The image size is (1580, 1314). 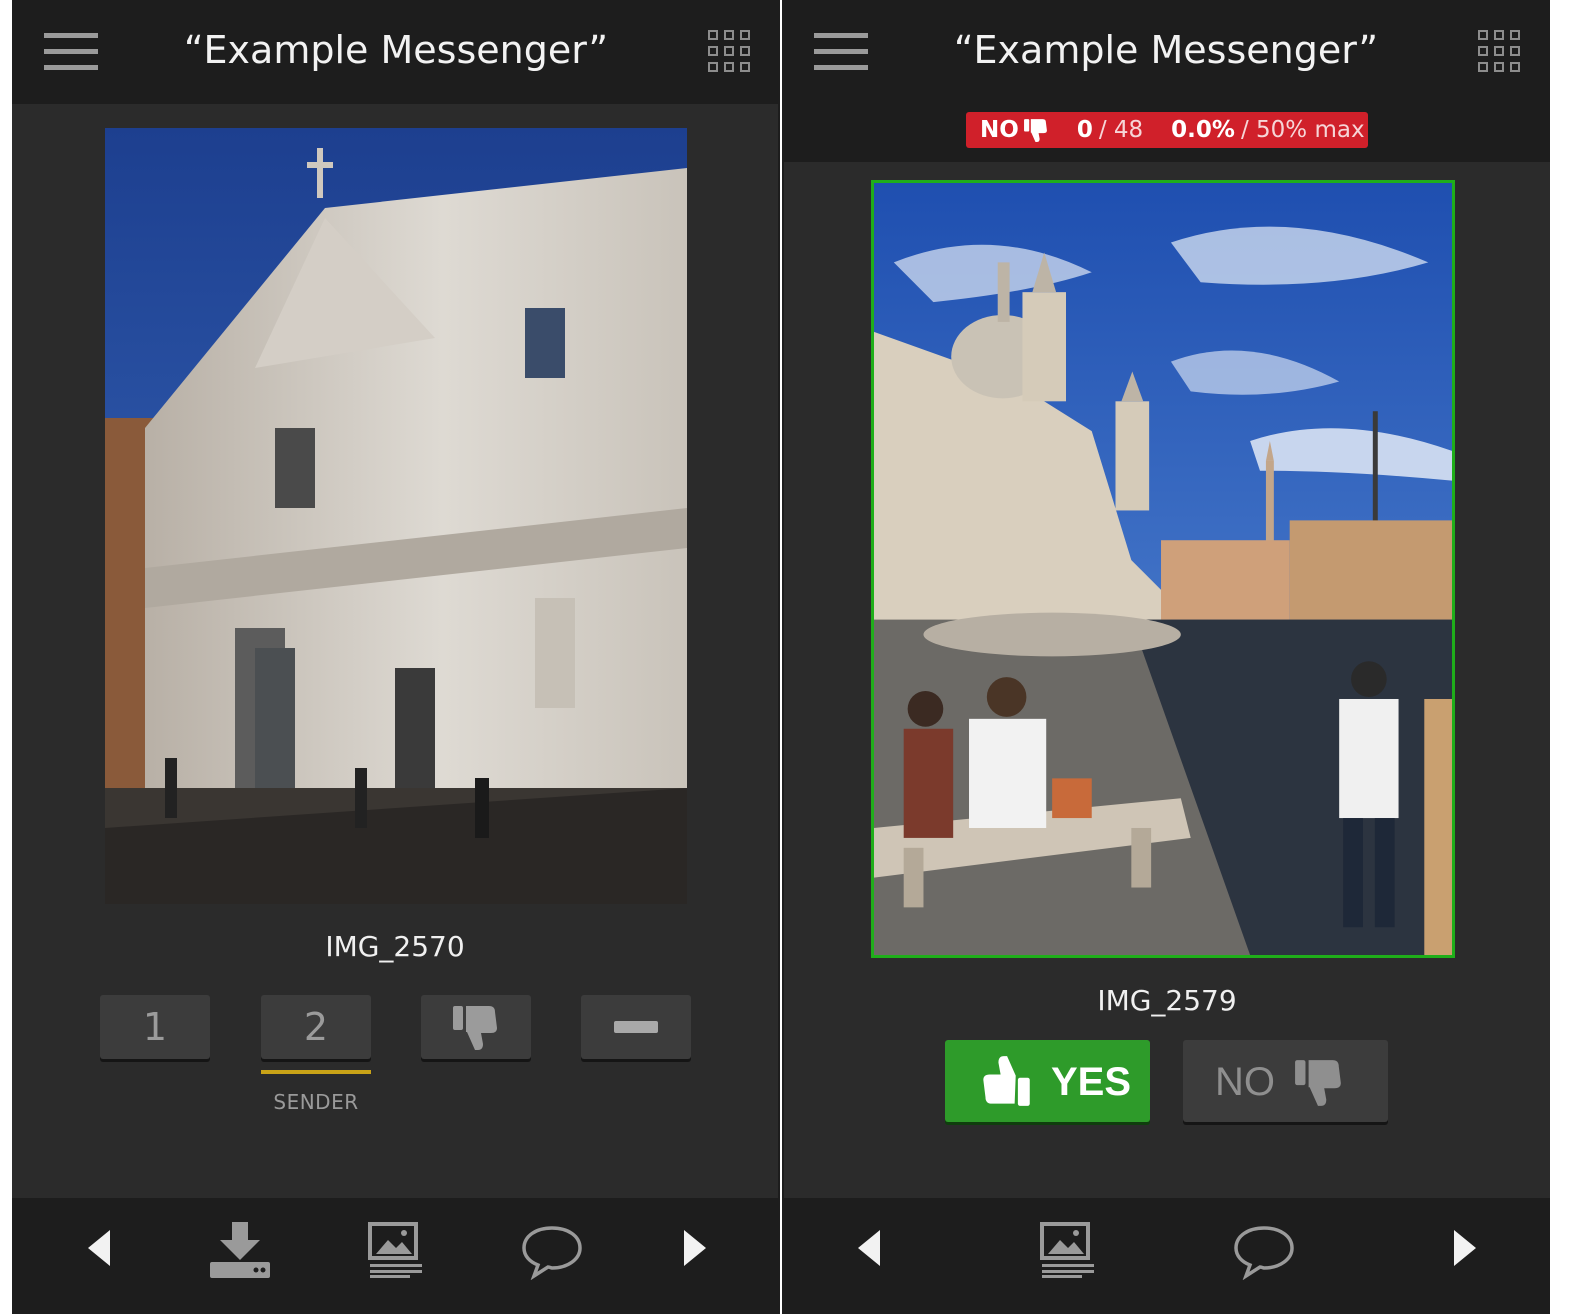 What do you see at coordinates (1047, 1081) in the screenshot?
I see `yes-button: YES` at bounding box center [1047, 1081].